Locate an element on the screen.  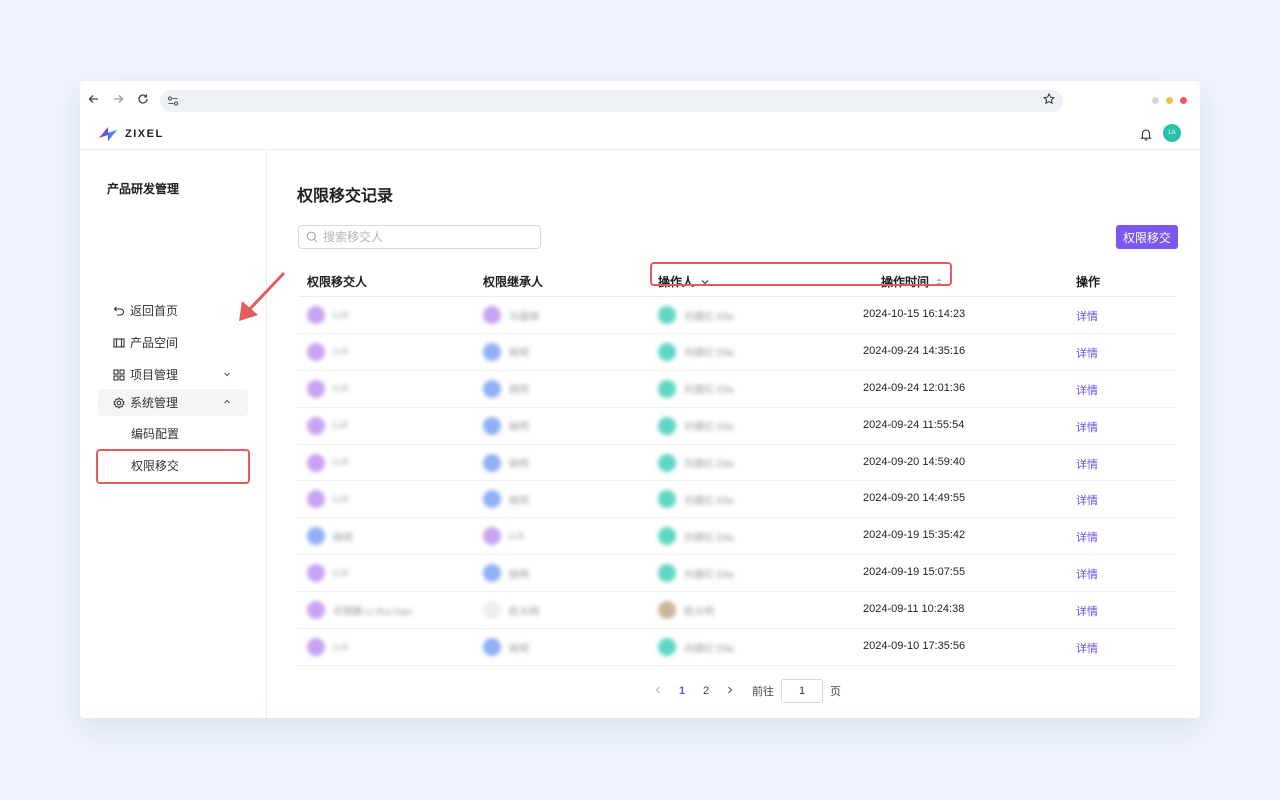
window-maximize-dot is located at coordinates (1169, 100).